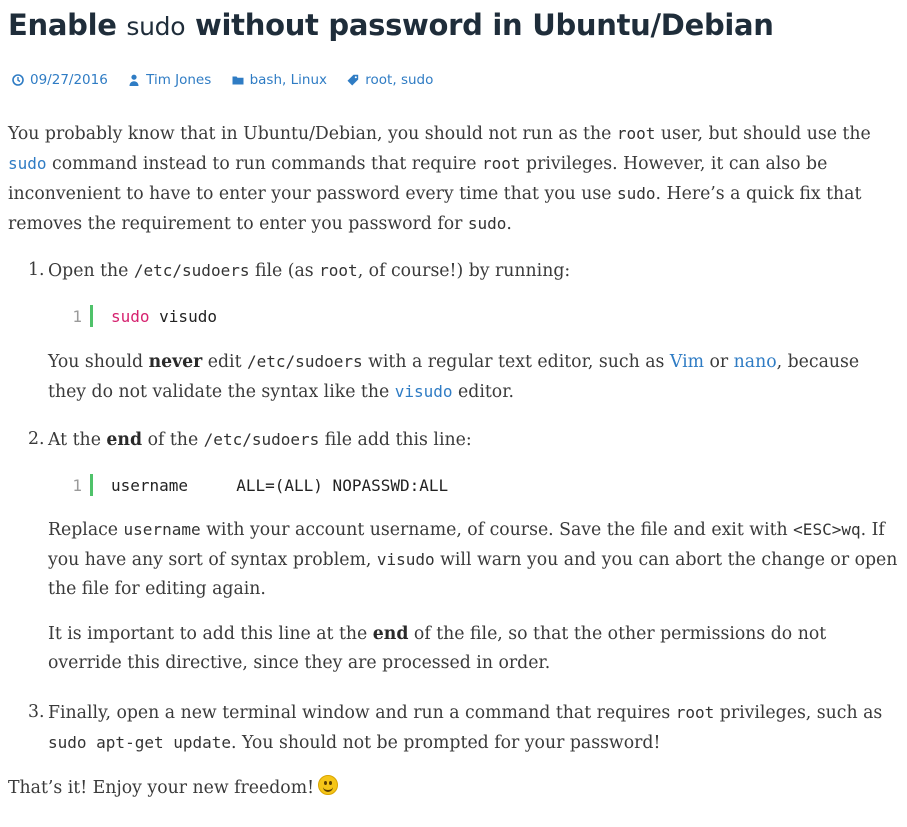  I want to click on code-line: sudo visudo, so click(164, 316).